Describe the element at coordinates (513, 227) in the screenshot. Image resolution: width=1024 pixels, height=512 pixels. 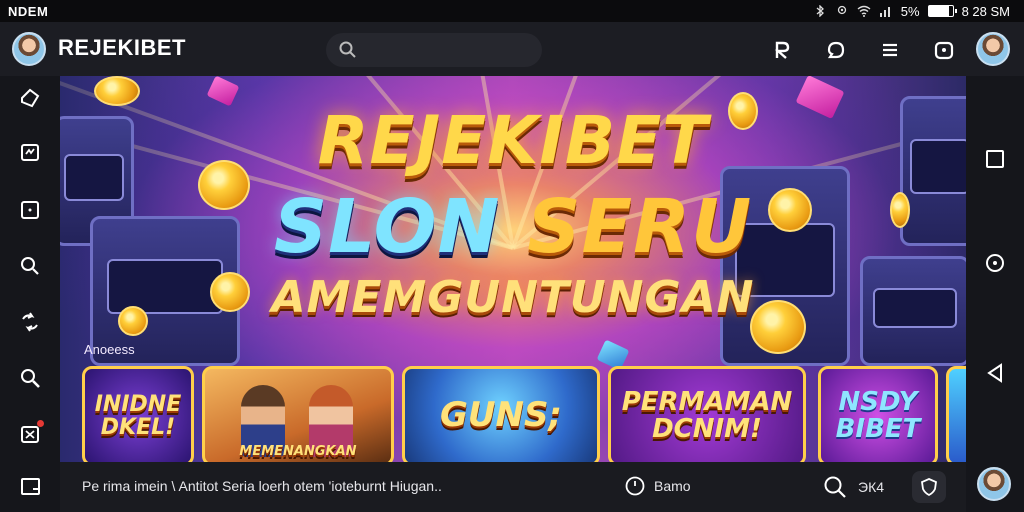
I see `hero-title-line2: SLON SERU` at that location.